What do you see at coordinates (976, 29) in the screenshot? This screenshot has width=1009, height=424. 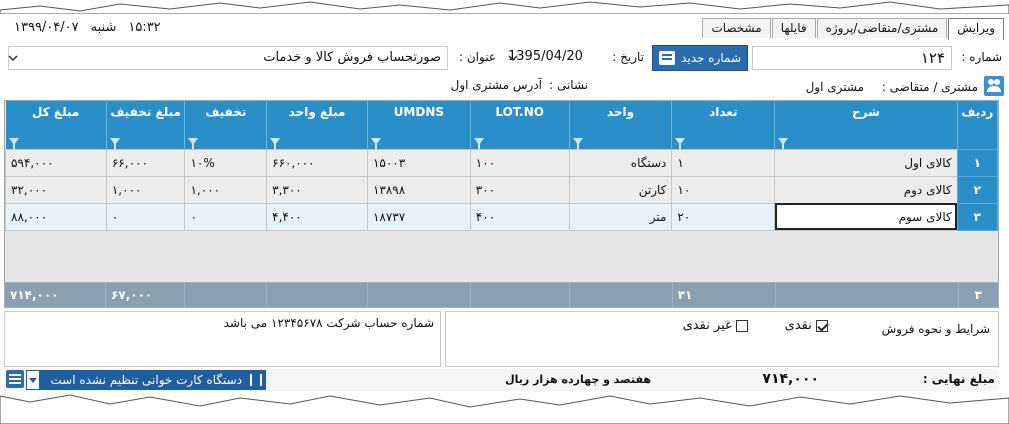 I see `tab-edit: ویرایش` at bounding box center [976, 29].